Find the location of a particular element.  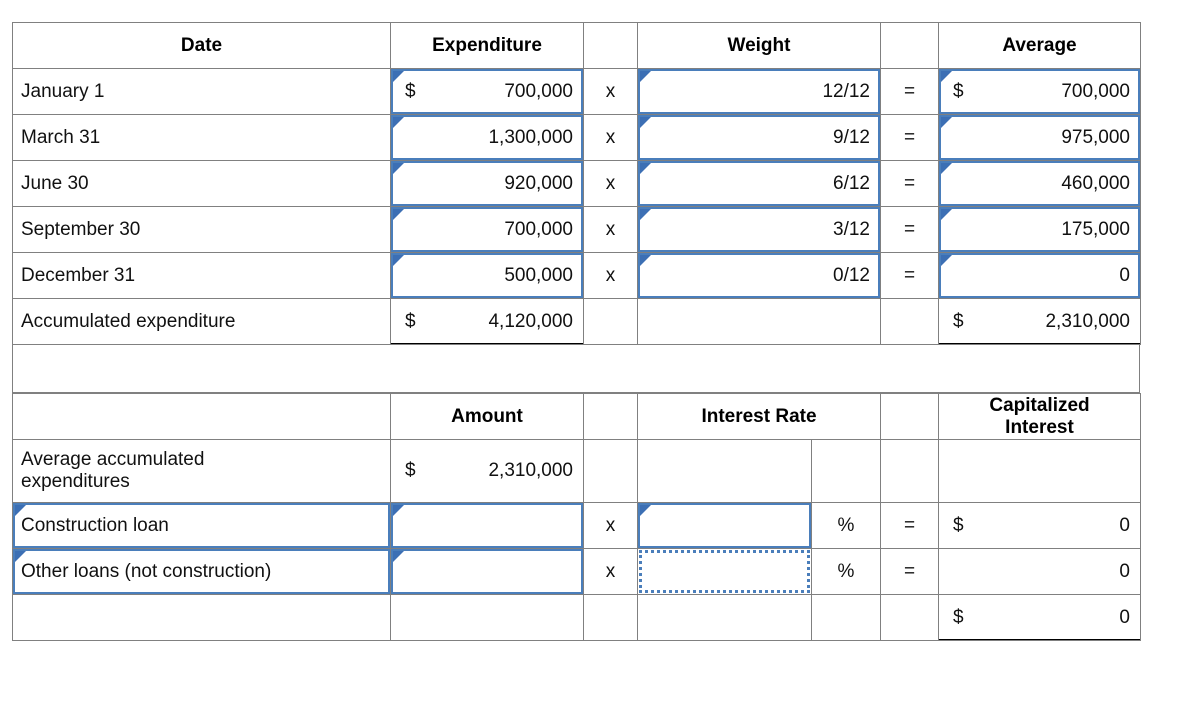

column-header-expenditure-label: Expenditure is located at coordinates (487, 45).